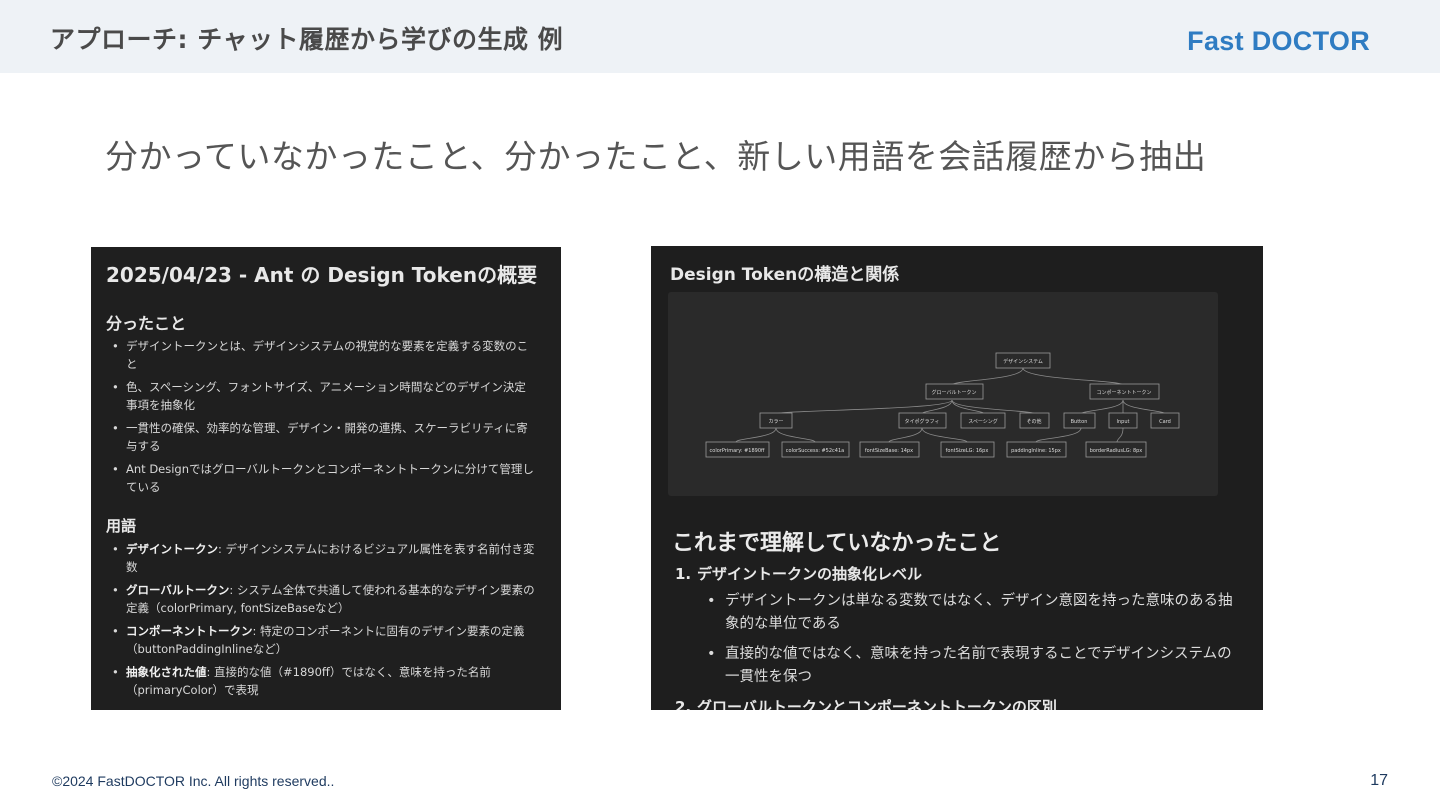 This screenshot has height=810, width=1440. Describe the element at coordinates (189, 631) in the screenshot. I see `term: コンポーネントトークン` at that location.